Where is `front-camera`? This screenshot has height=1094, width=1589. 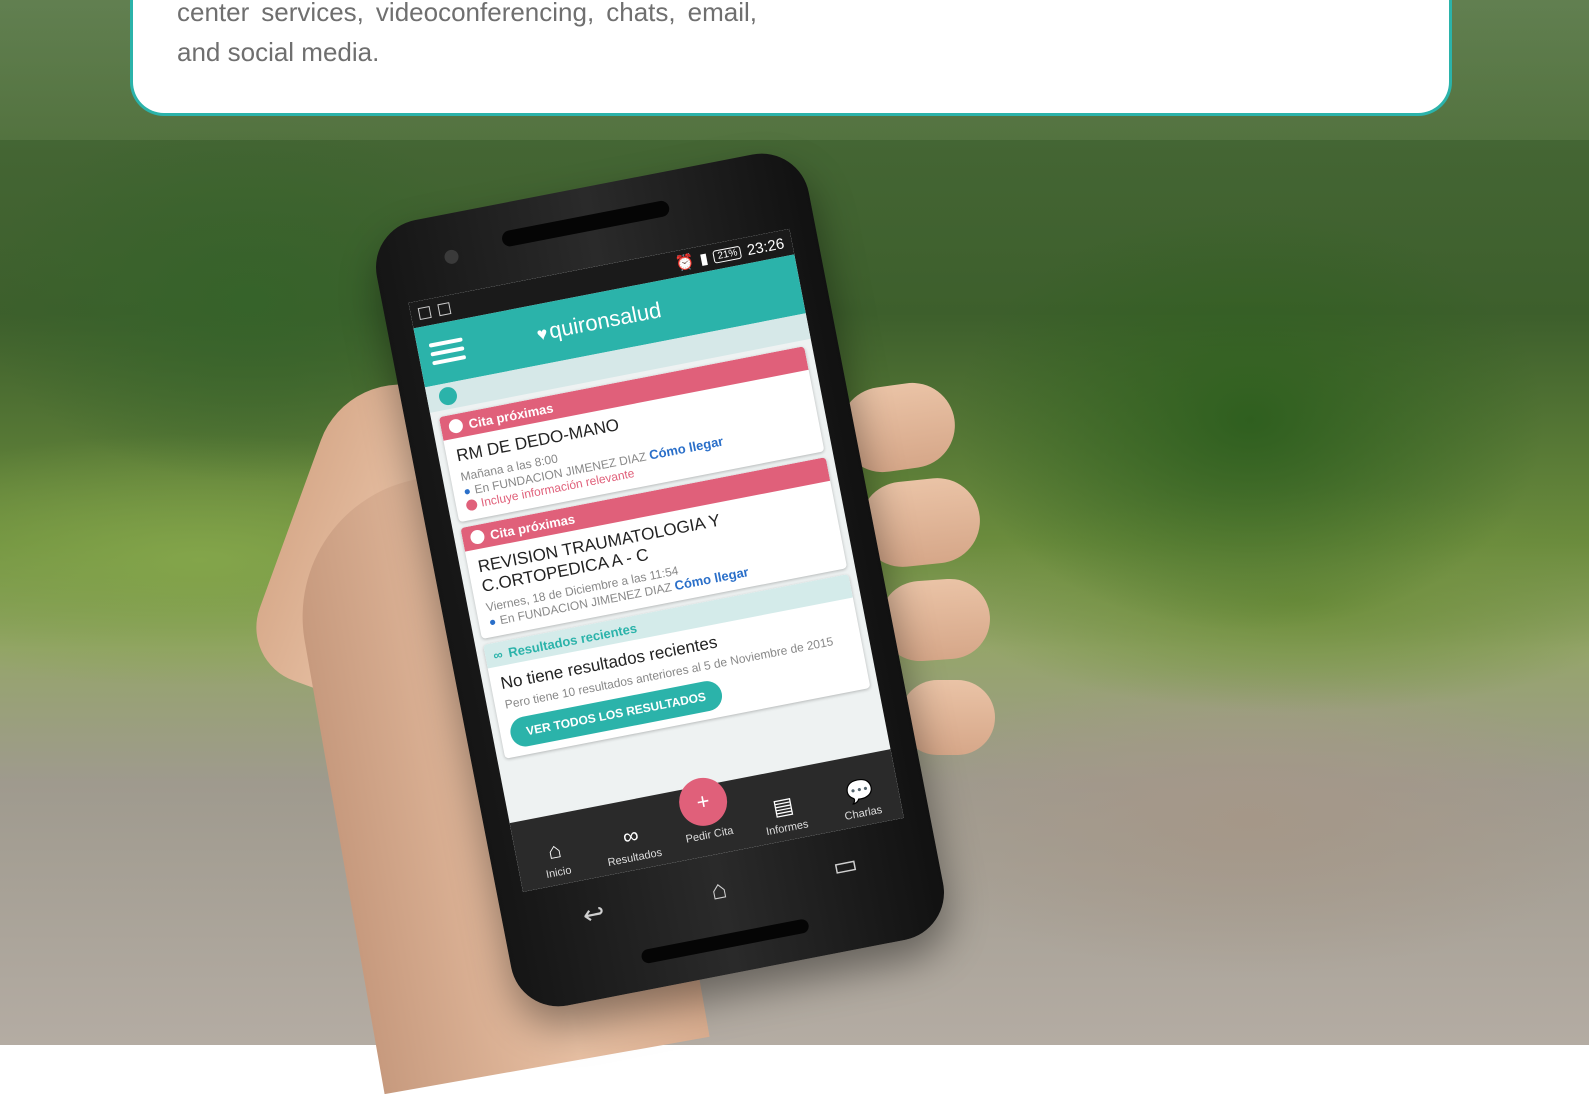 front-camera is located at coordinates (451, 257).